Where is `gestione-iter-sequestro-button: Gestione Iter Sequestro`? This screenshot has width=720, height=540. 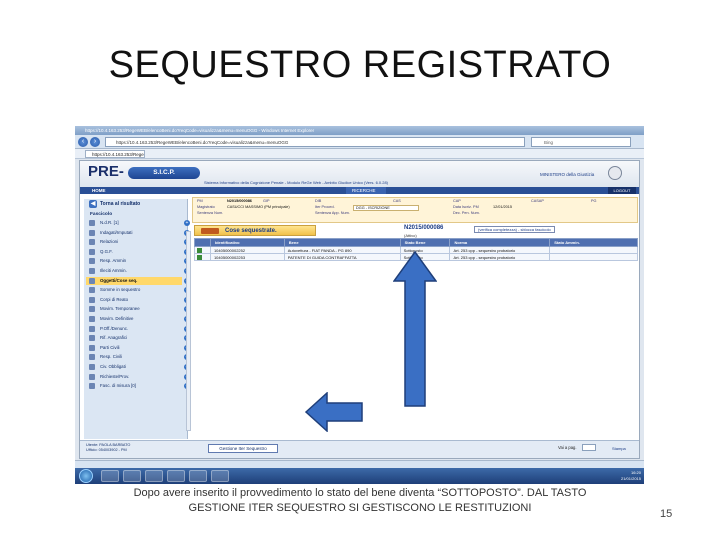 gestione-iter-sequestro-button: Gestione Iter Sequestro is located at coordinates (243, 448).